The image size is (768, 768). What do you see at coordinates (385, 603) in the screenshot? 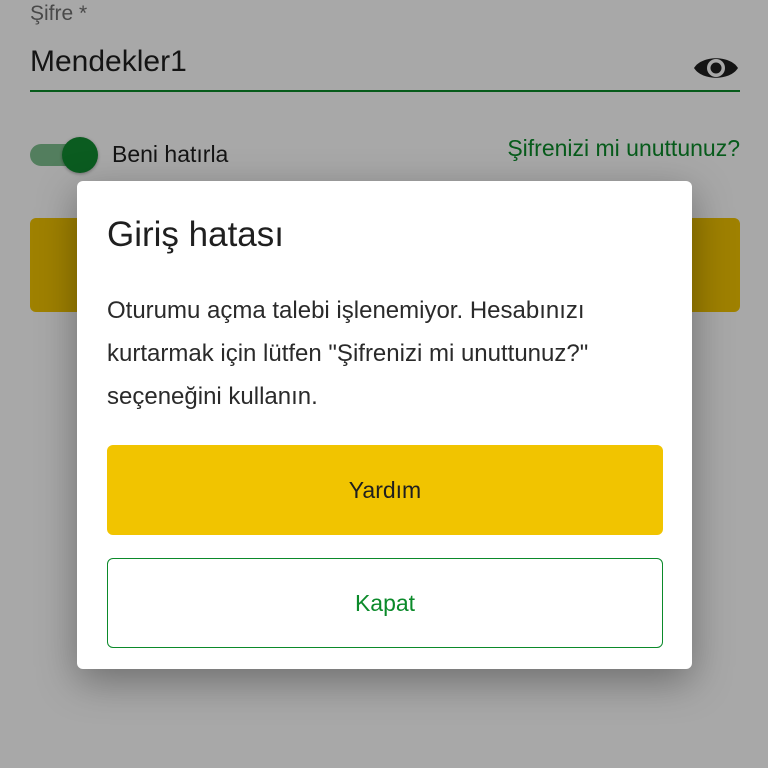
I see `close-button: Kapat` at bounding box center [385, 603].